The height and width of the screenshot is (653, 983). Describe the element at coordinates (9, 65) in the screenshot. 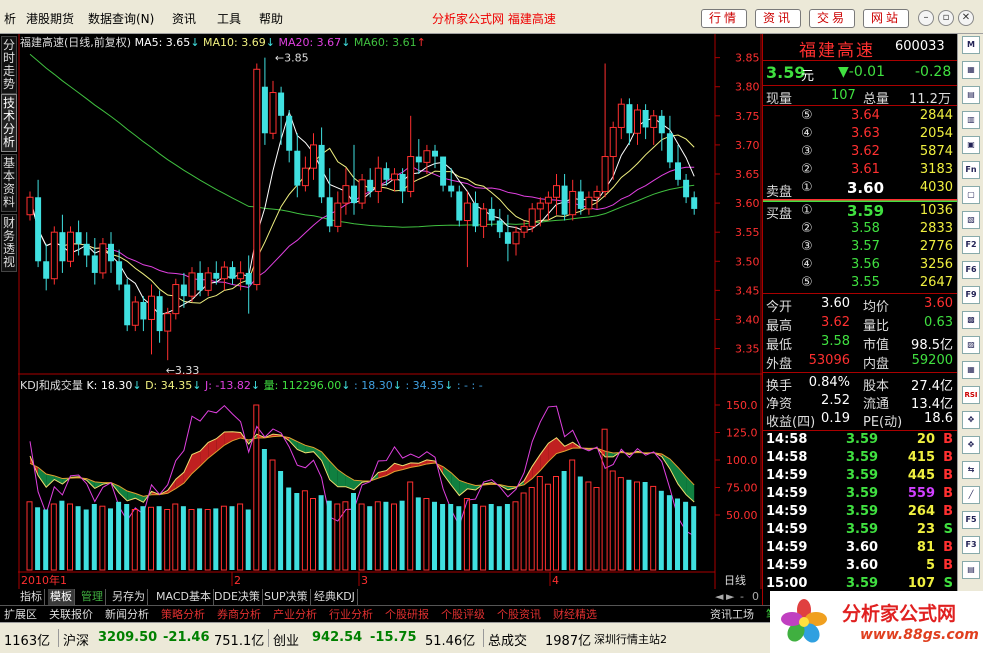

I see `tab-time-share: 分时走势` at that location.